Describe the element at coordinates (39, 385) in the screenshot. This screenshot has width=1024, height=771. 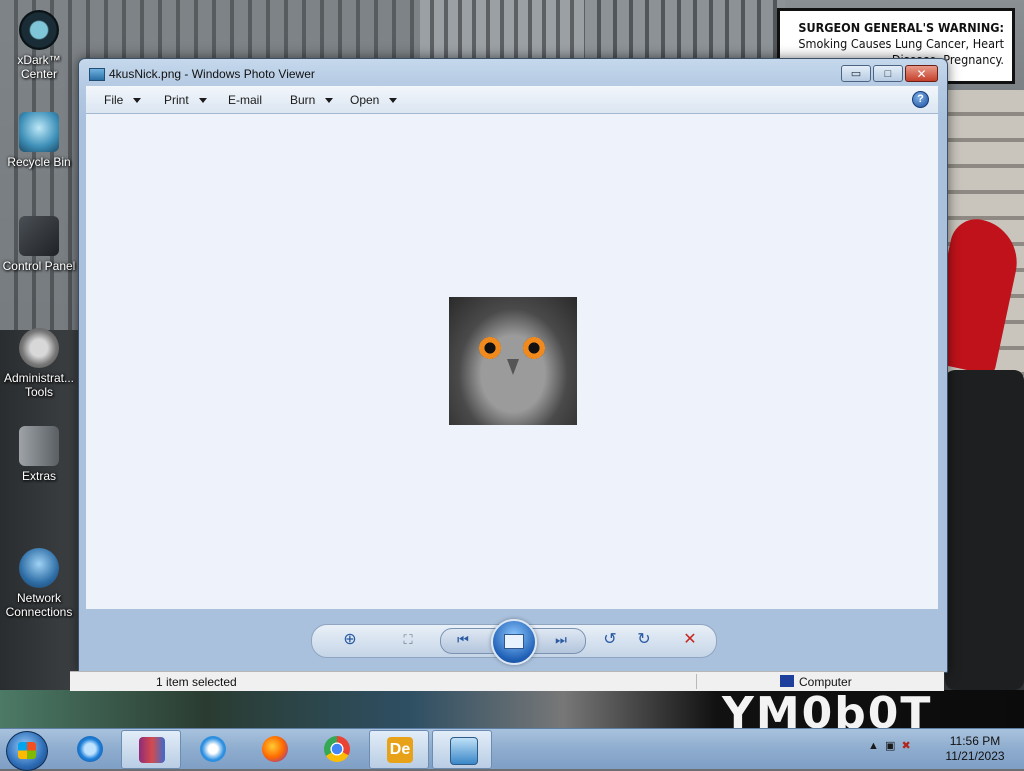
I see `desktop-icon-label: Administrat... Tools` at that location.